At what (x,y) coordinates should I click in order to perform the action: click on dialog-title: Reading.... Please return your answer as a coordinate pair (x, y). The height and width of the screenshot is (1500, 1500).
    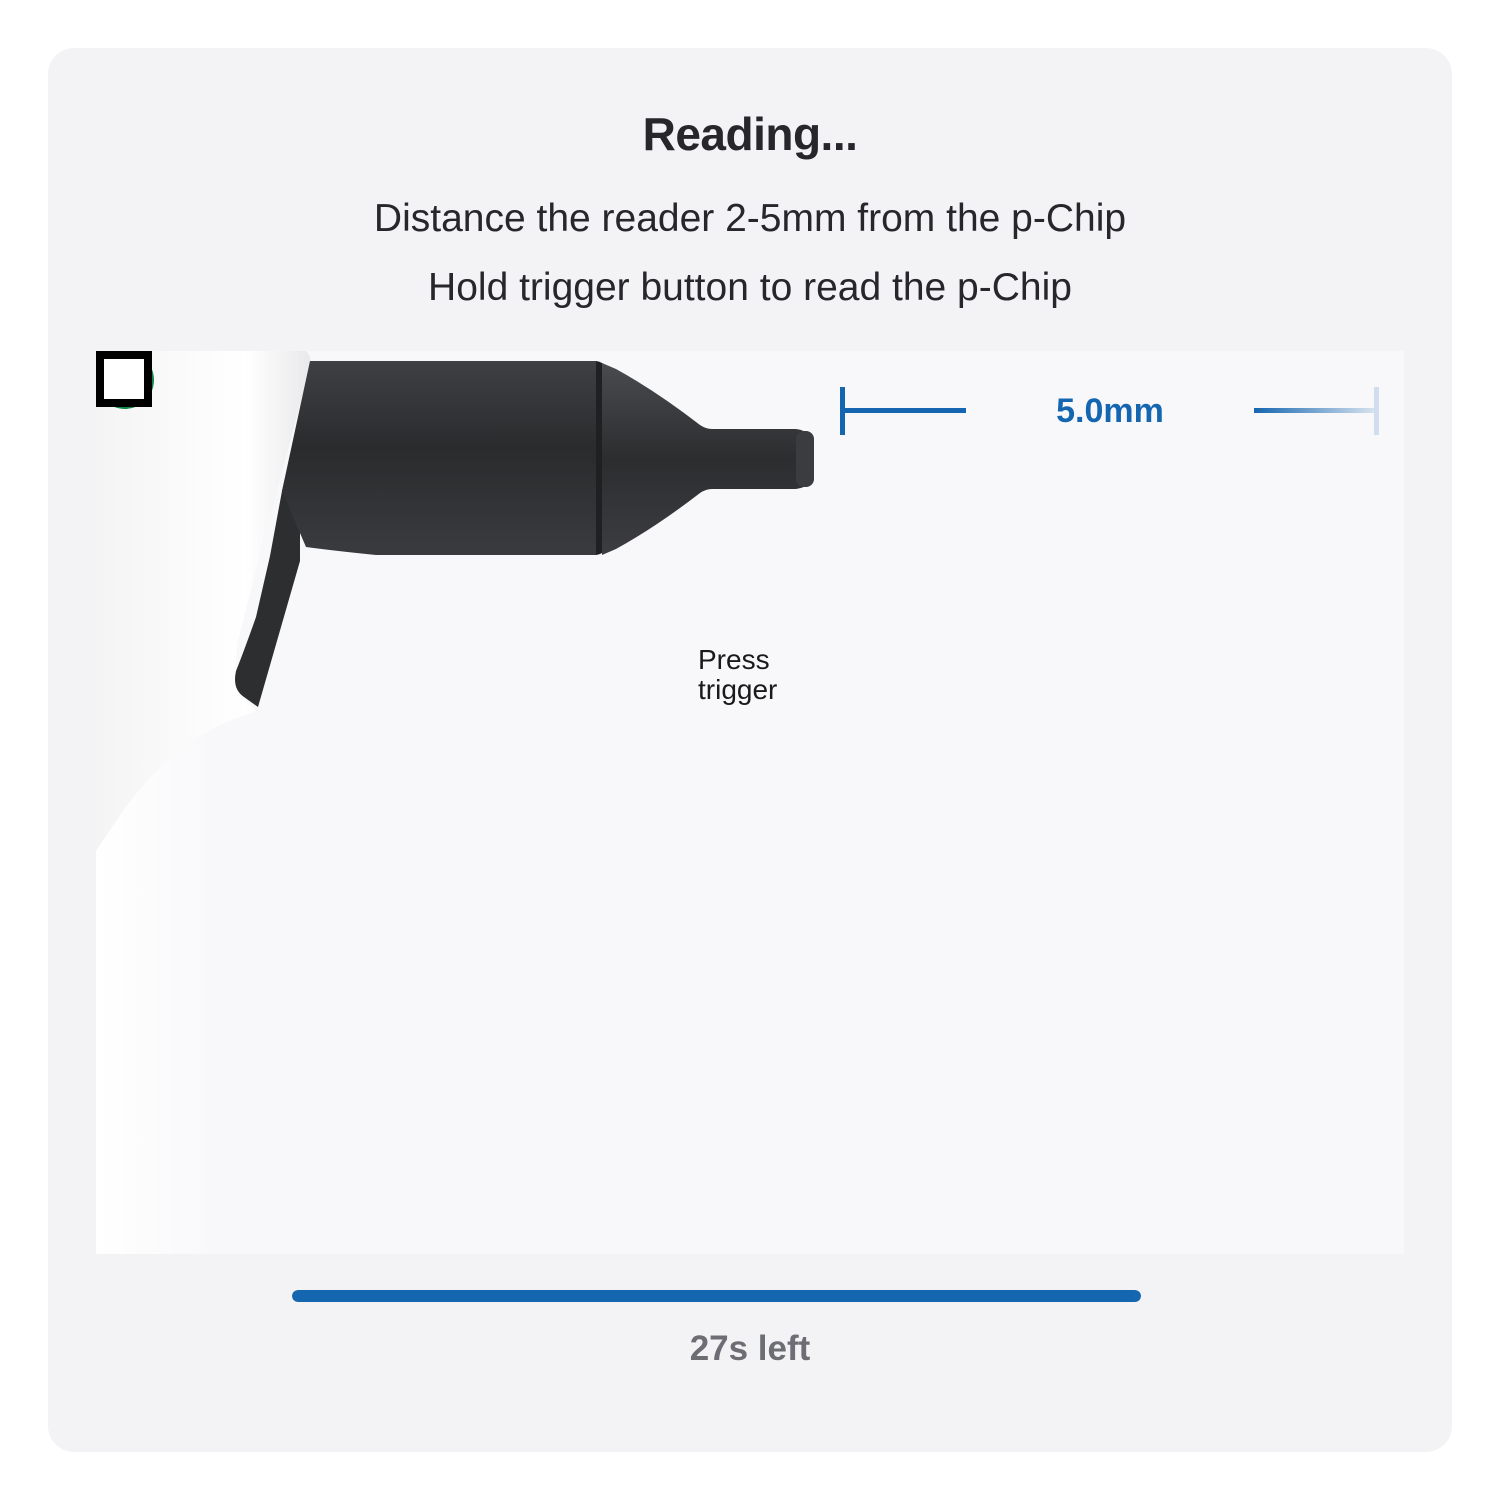
    Looking at the image, I should click on (750, 134).